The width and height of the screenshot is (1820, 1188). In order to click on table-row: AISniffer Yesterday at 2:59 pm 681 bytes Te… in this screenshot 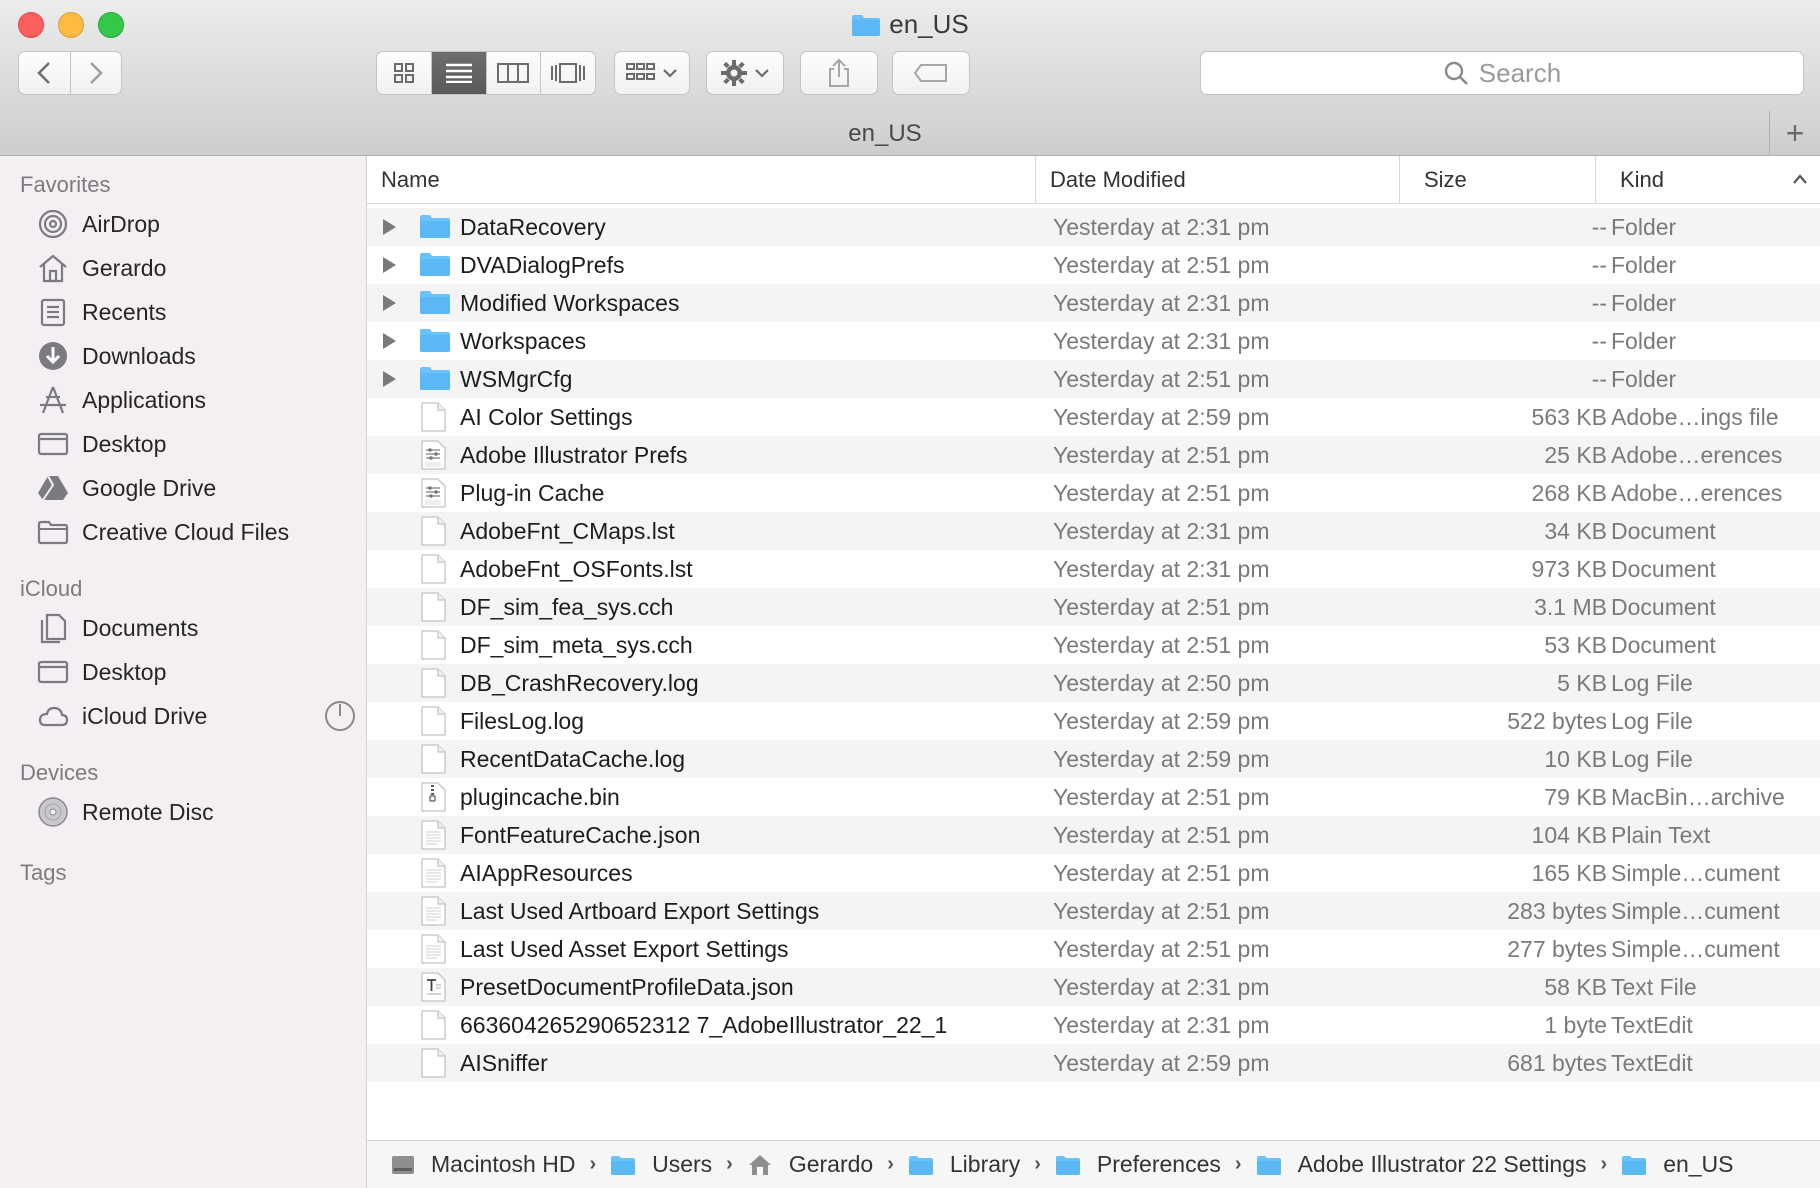, I will do `click(1093, 1063)`.